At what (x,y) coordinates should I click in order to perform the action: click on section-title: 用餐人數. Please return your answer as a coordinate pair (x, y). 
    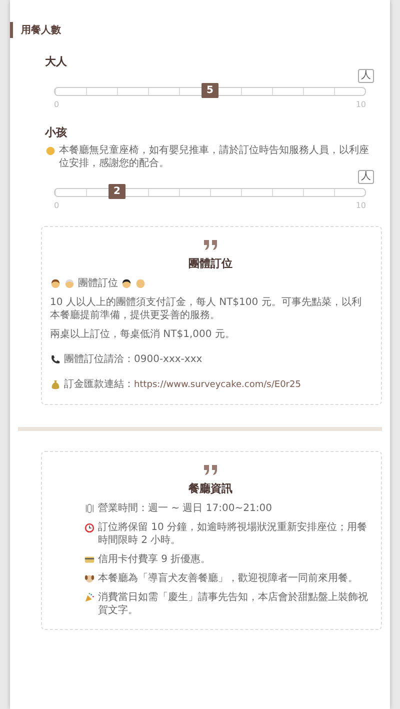
    Looking at the image, I should click on (200, 30).